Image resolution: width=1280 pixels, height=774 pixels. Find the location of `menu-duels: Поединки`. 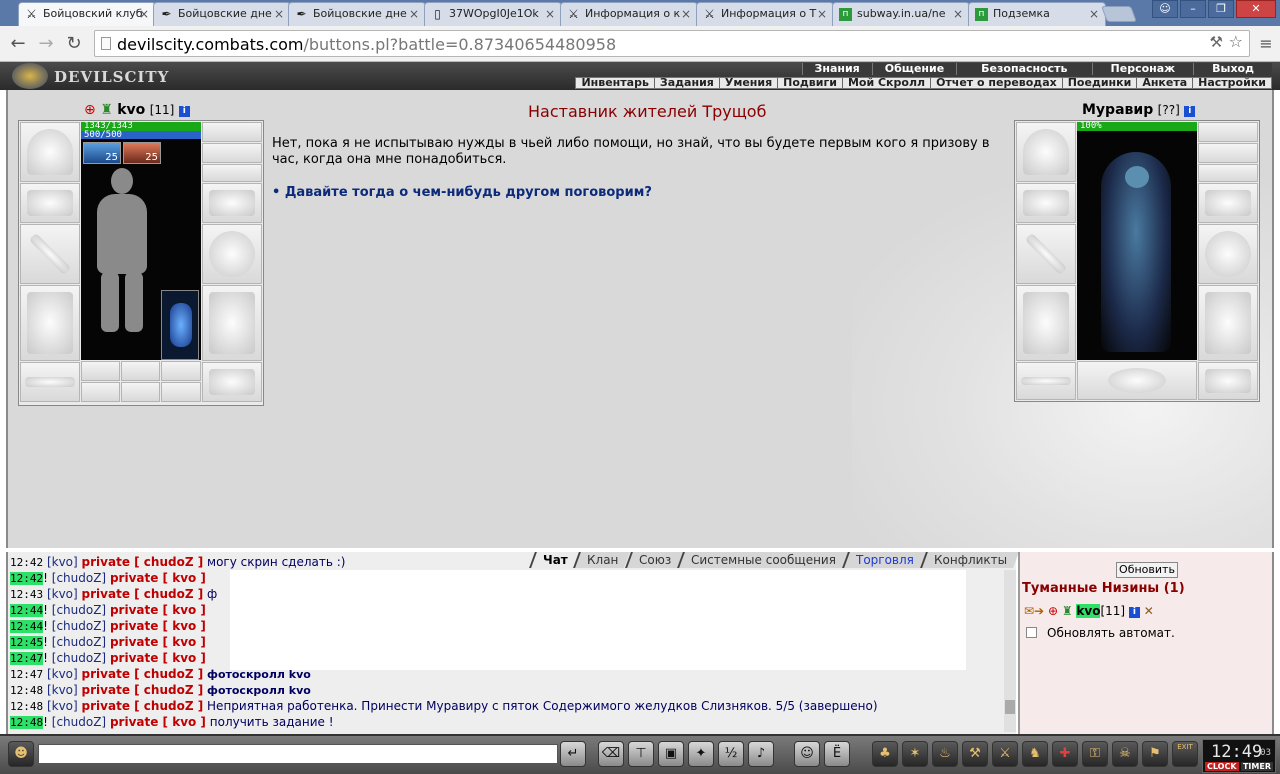

menu-duels: Поединки is located at coordinates (1099, 82).